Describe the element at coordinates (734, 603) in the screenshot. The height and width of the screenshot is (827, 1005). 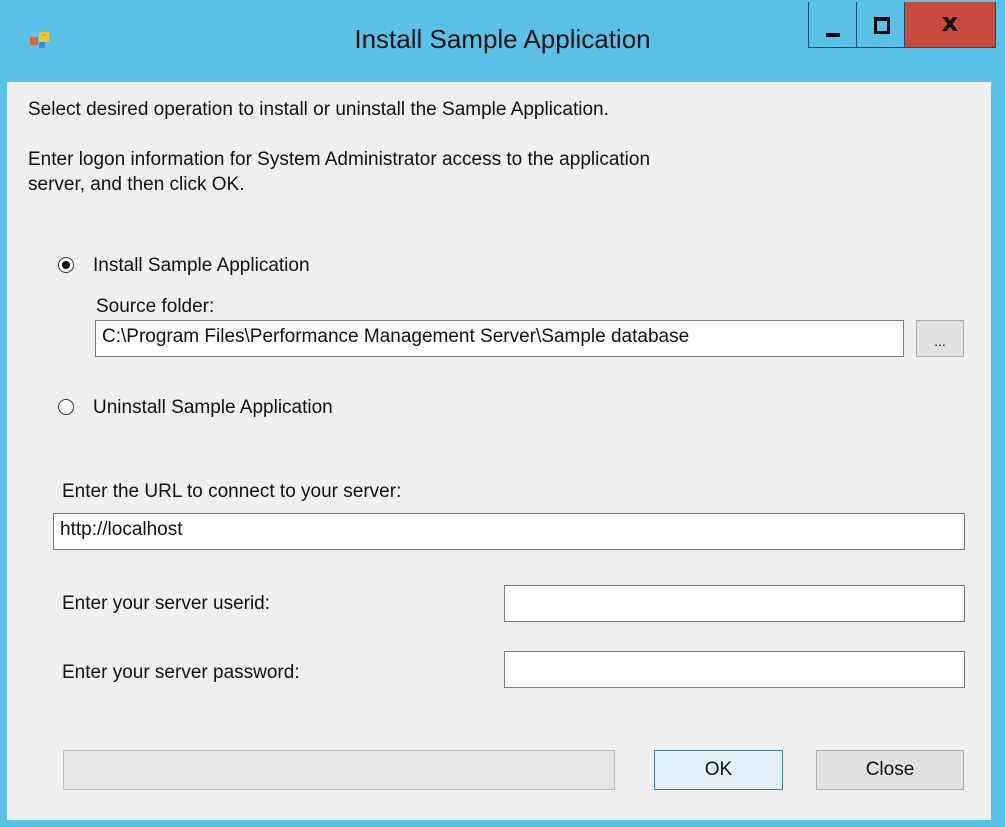
I see `userid-input` at that location.